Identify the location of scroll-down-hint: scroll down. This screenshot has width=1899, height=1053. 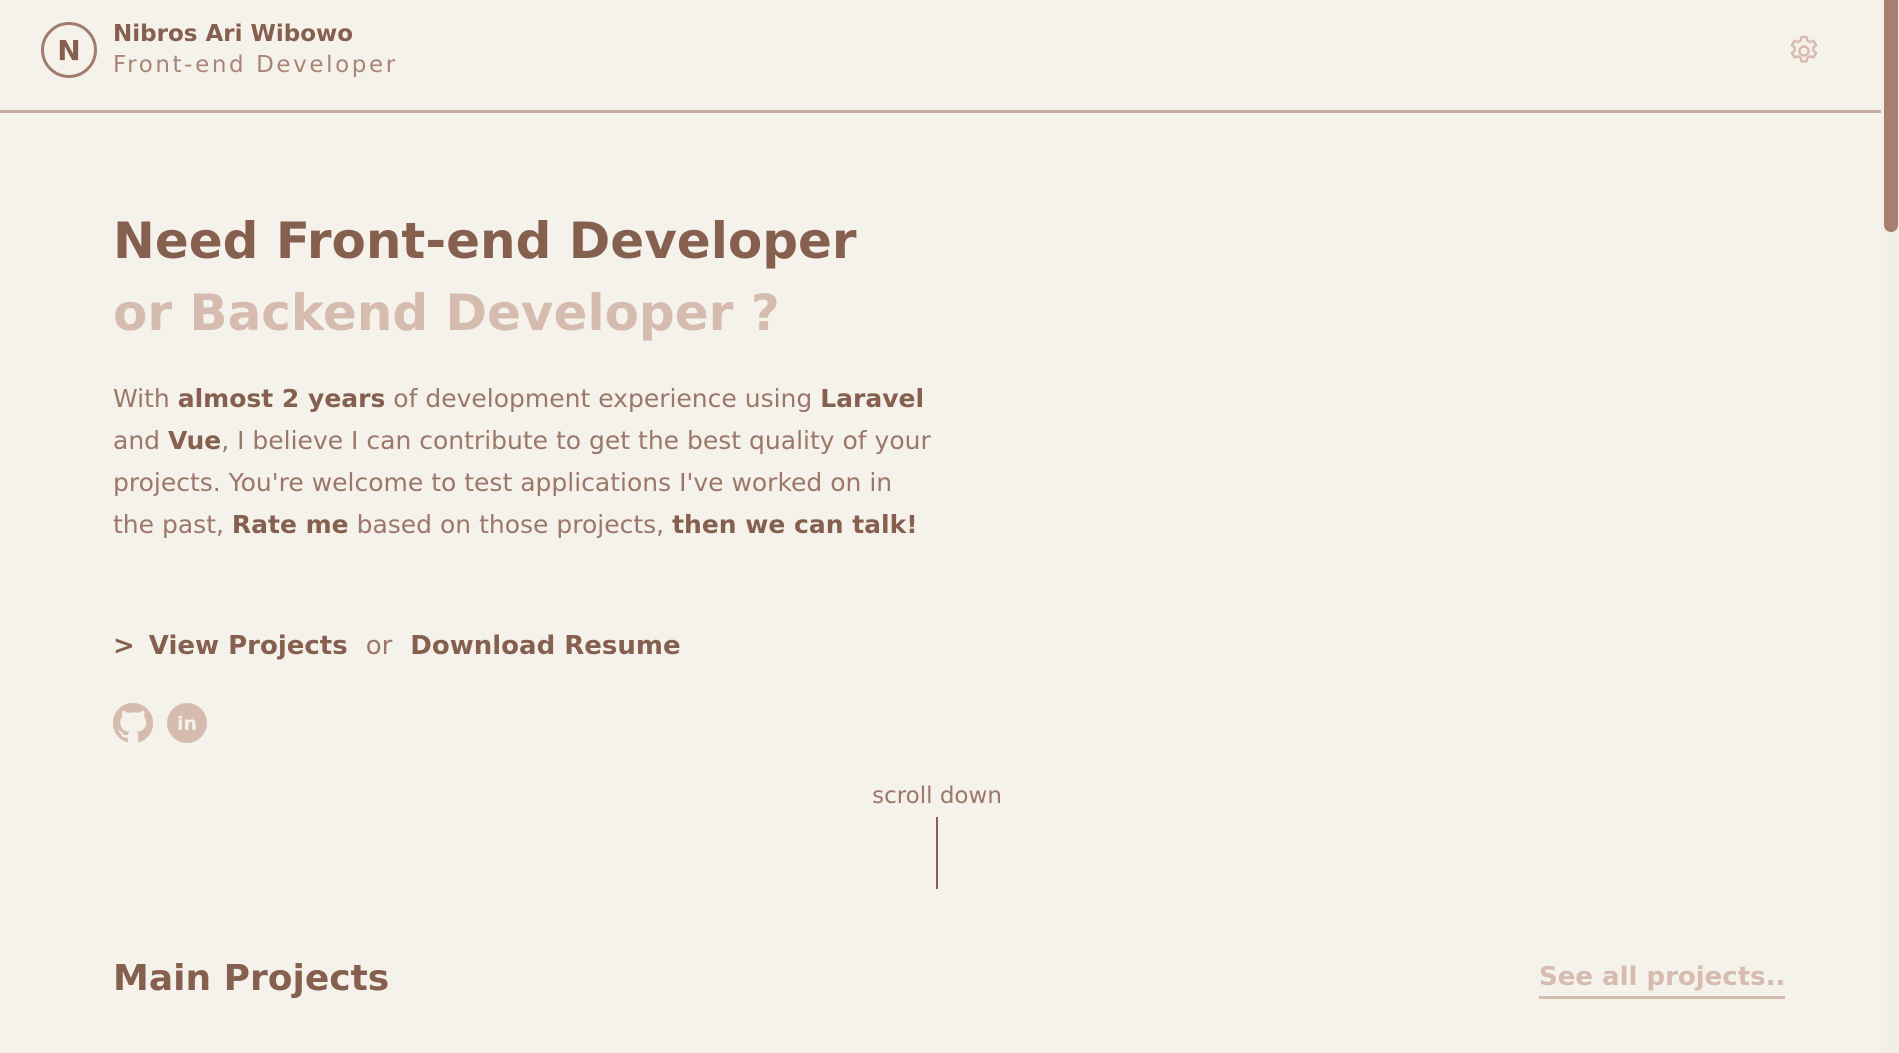
(937, 796).